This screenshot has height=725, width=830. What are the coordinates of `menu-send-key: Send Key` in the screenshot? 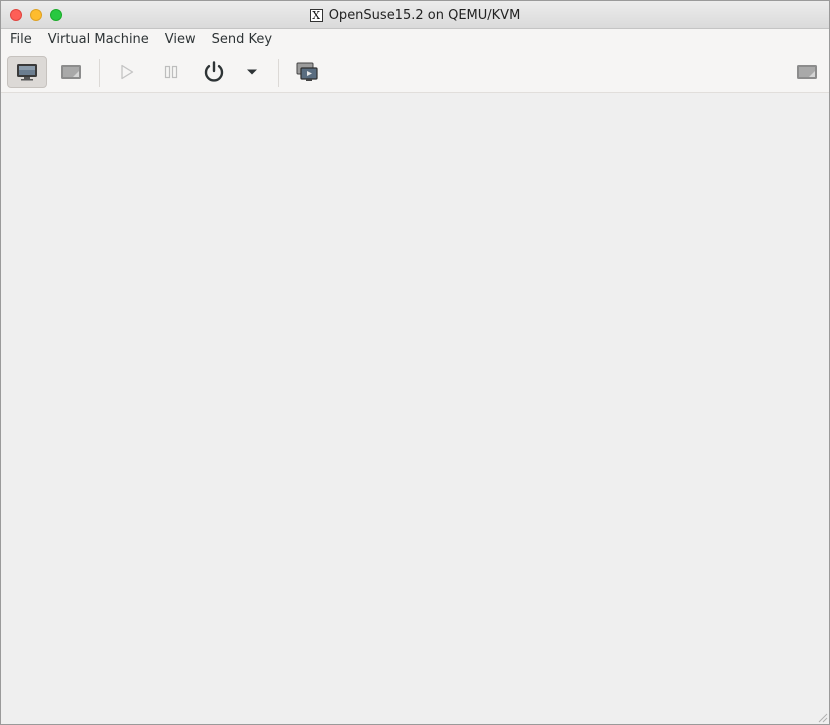 It's located at (242, 40).